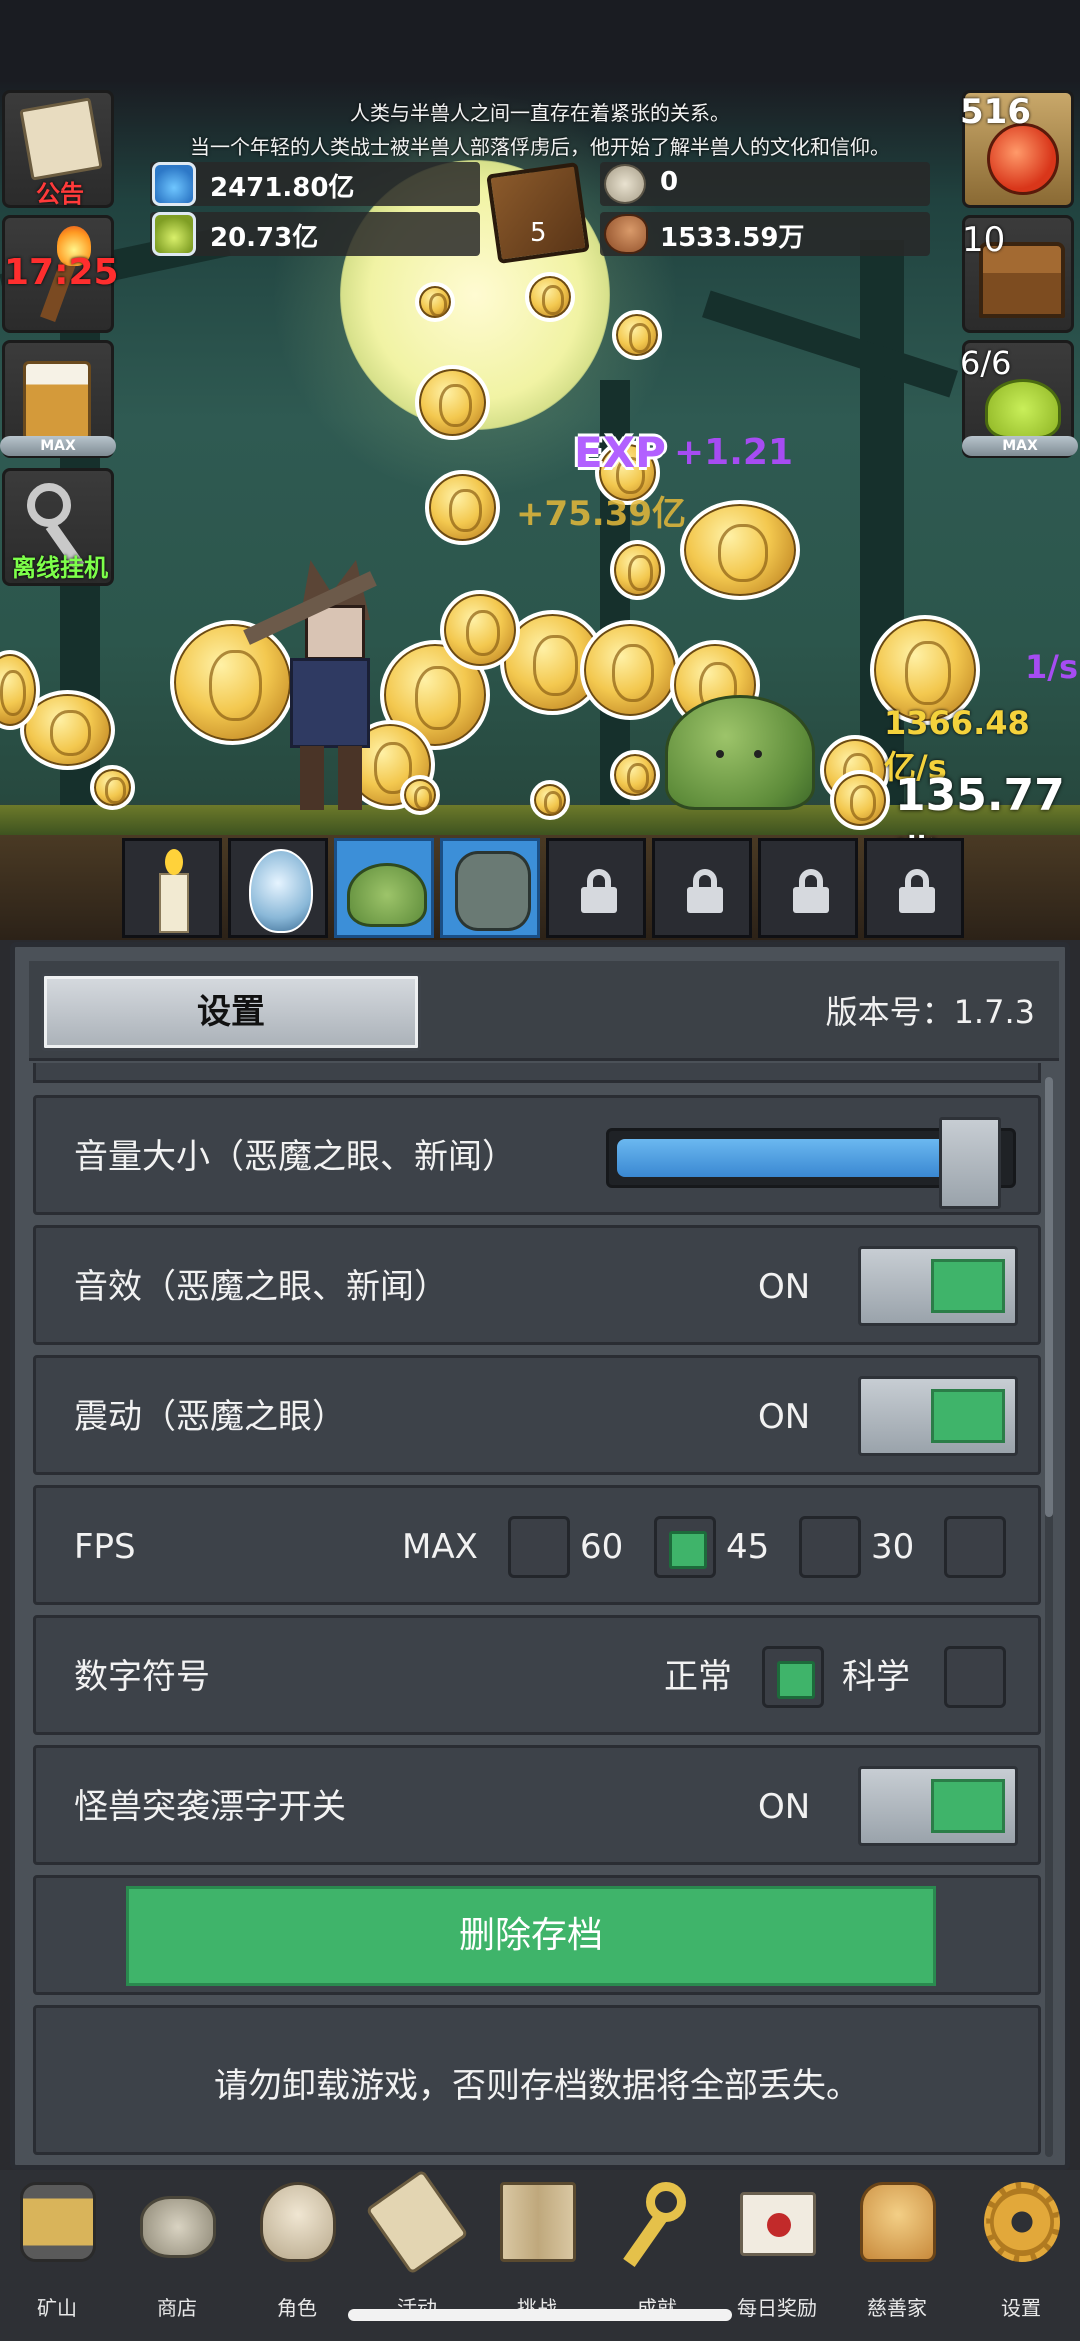 The width and height of the screenshot is (1080, 2341). What do you see at coordinates (231, 1012) in the screenshot?
I see `settings-title-tab: 设置` at bounding box center [231, 1012].